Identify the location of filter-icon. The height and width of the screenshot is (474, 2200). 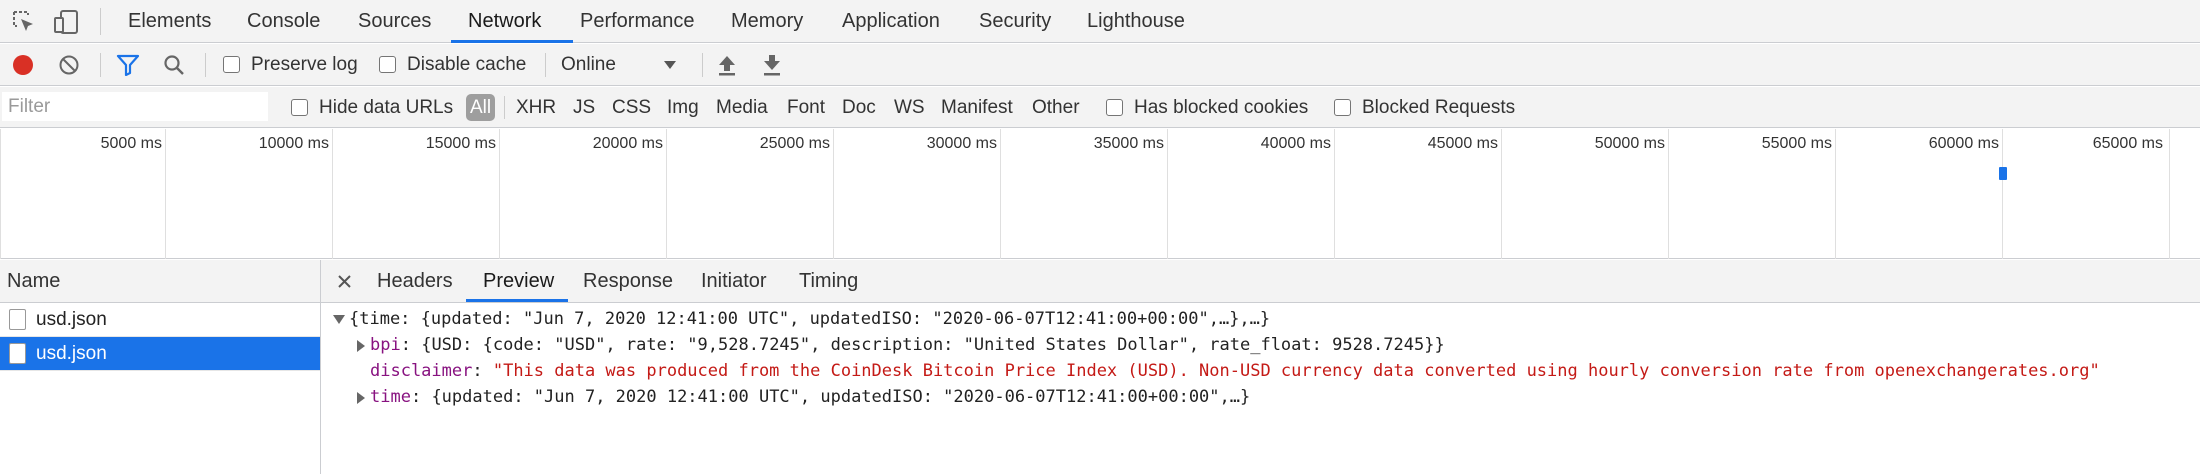
(128, 65).